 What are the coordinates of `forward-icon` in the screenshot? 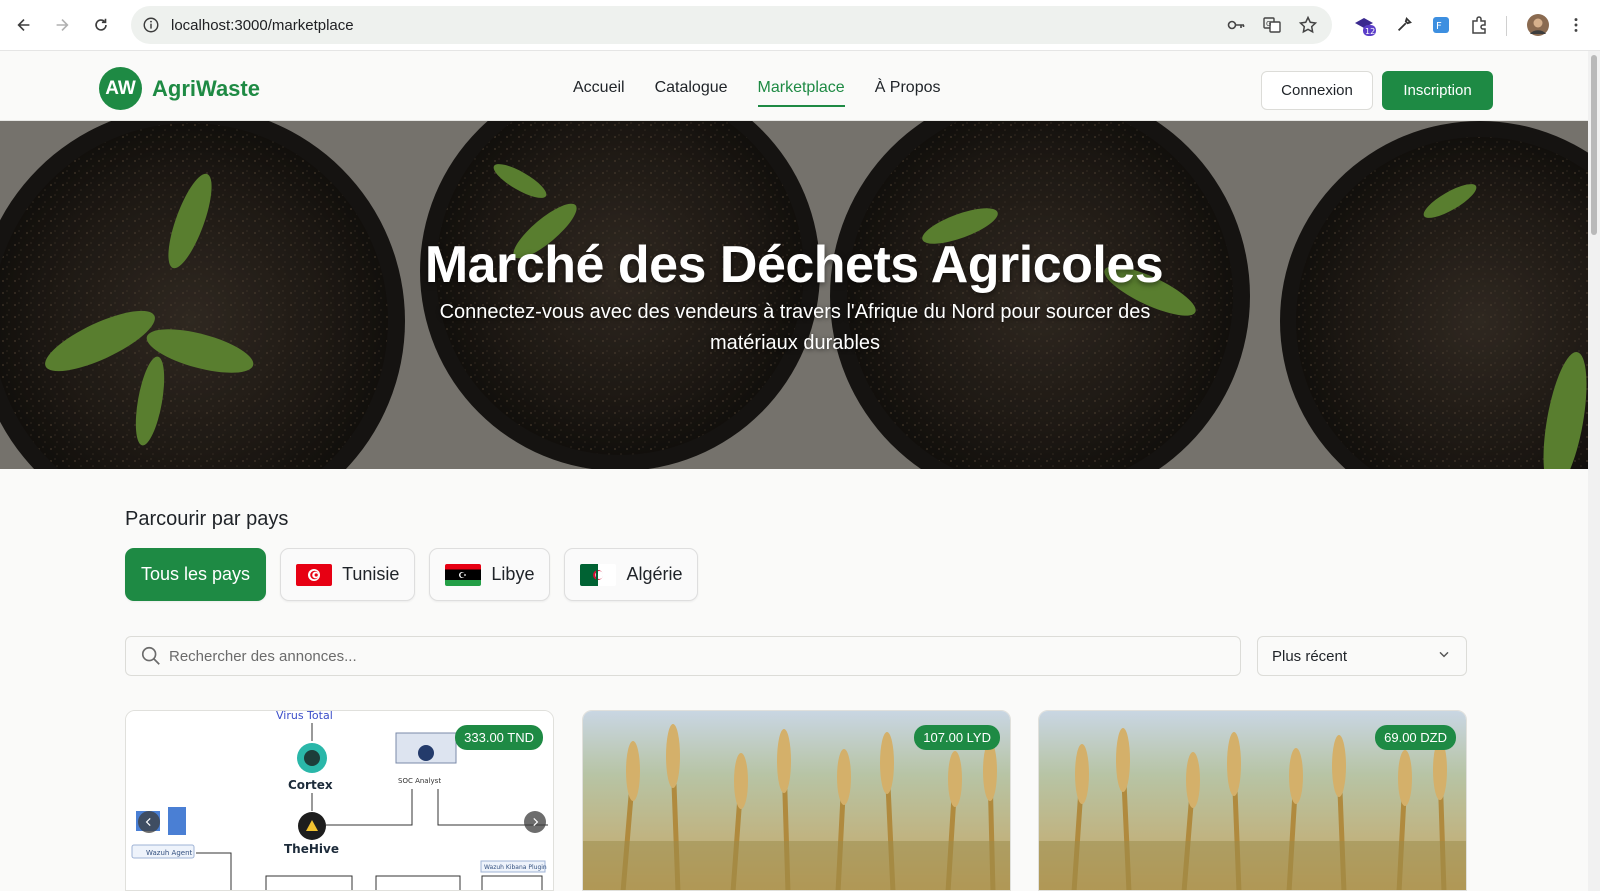 It's located at (62, 25).